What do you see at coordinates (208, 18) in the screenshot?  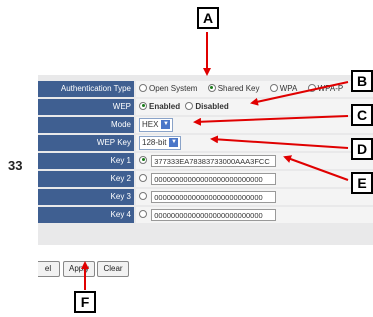 I see `callout-a: A` at bounding box center [208, 18].